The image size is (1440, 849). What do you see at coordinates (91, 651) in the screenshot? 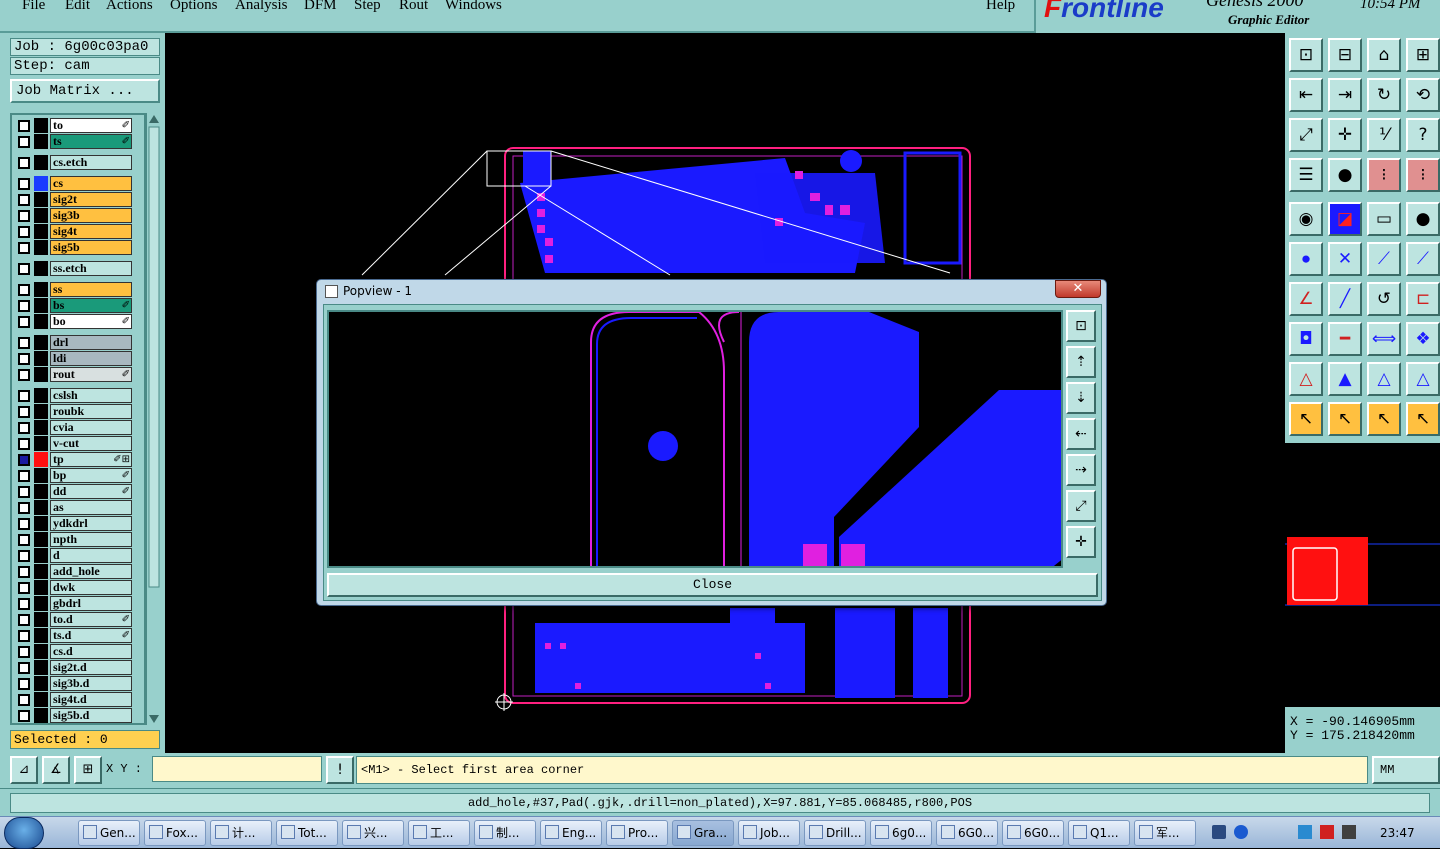
I see `layer-name: cs.d` at bounding box center [91, 651].